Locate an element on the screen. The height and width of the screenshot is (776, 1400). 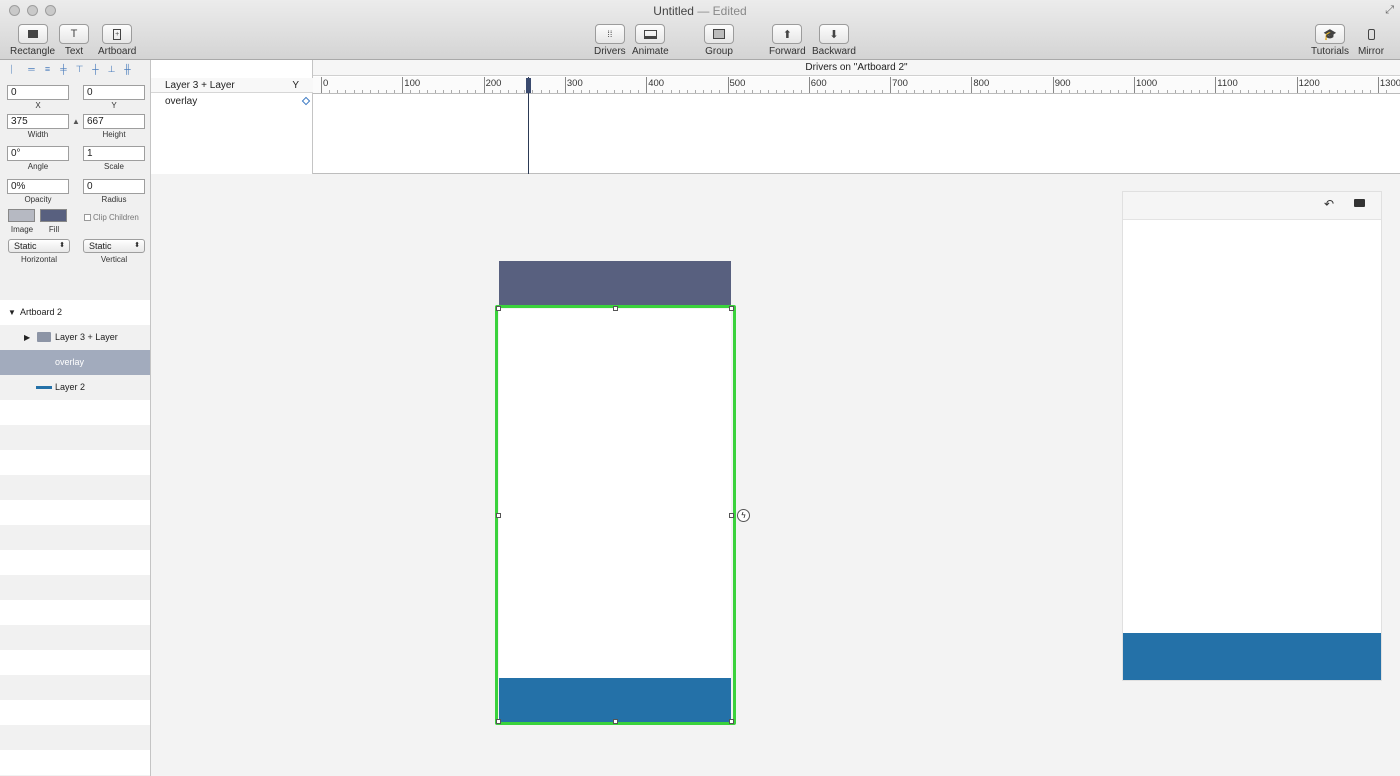
resize-handle-b is located at coordinates (615, 721).